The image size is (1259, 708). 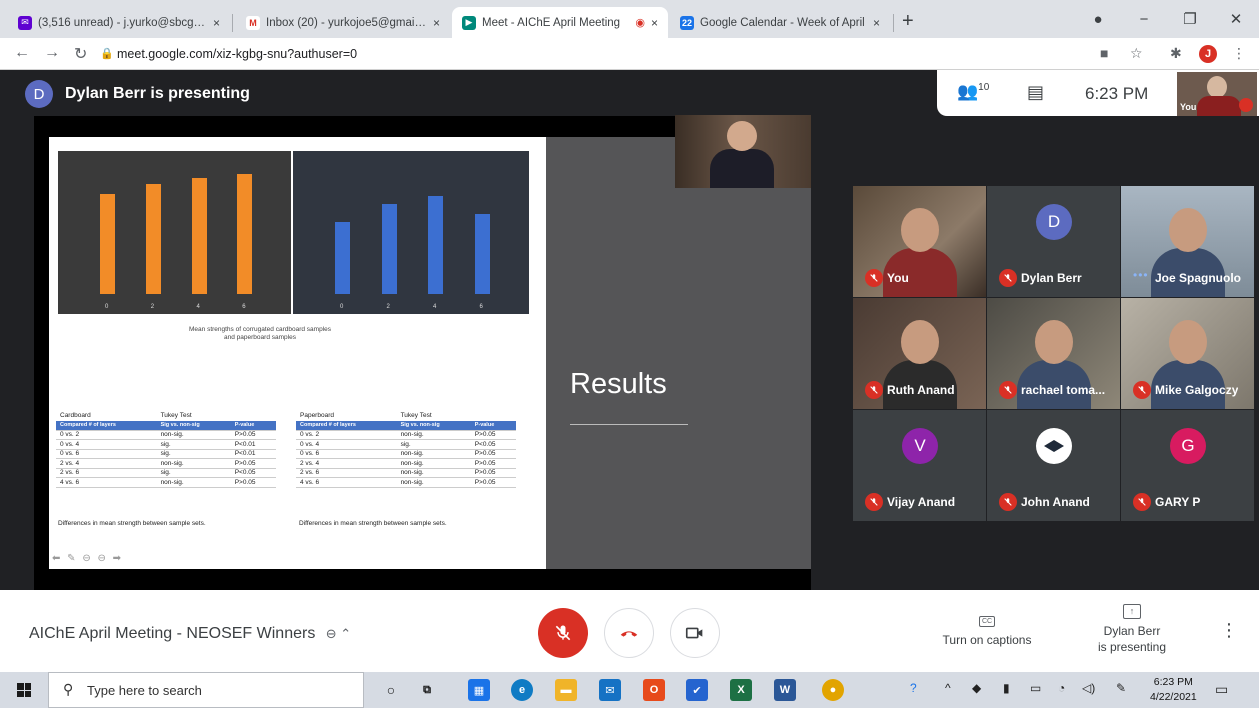 What do you see at coordinates (919, 465) in the screenshot?
I see `participant-tile: V Vijay Anand` at bounding box center [919, 465].